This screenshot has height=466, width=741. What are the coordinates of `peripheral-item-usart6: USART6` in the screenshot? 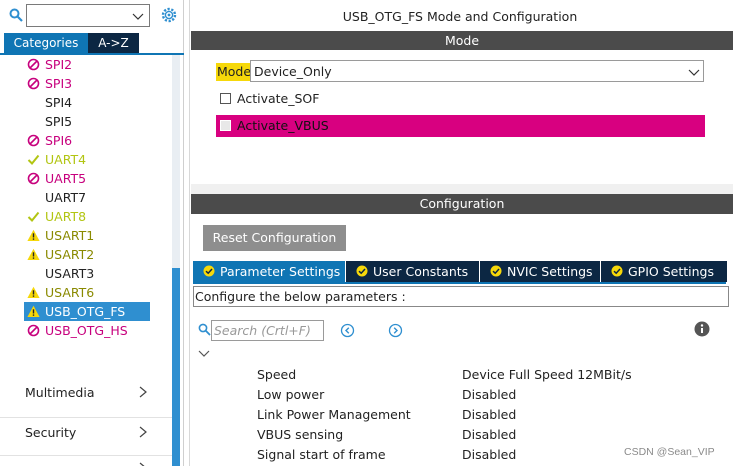 It's located at (87, 292).